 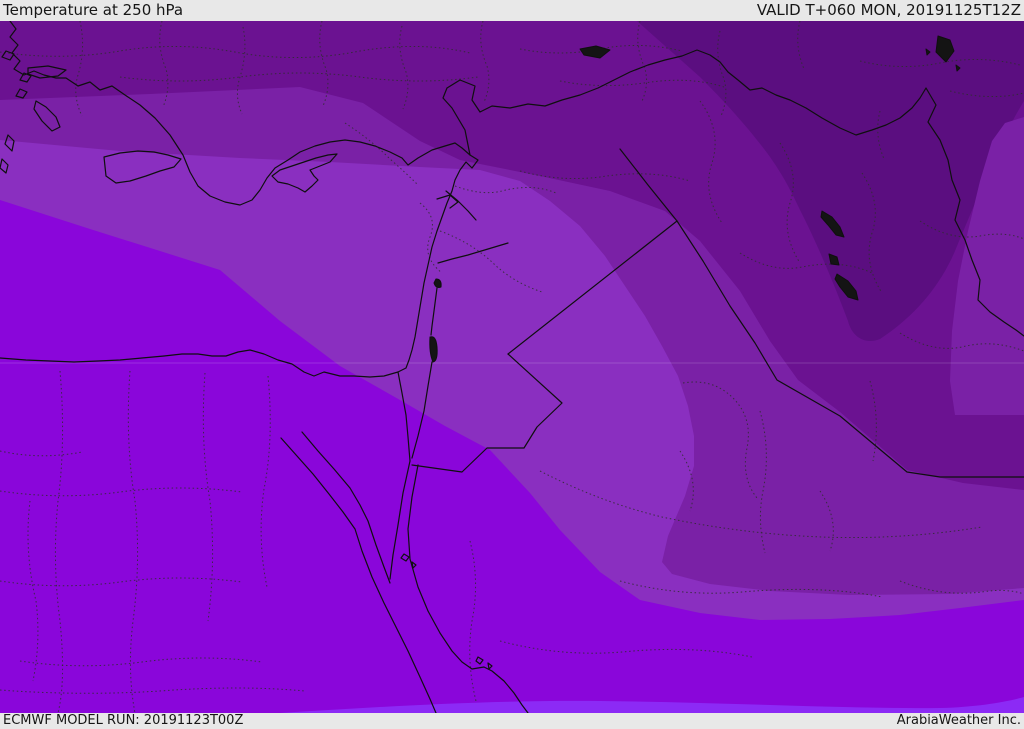 What do you see at coordinates (958, 720) in the screenshot?
I see `brand-label: ArabiaWeather Inc.` at bounding box center [958, 720].